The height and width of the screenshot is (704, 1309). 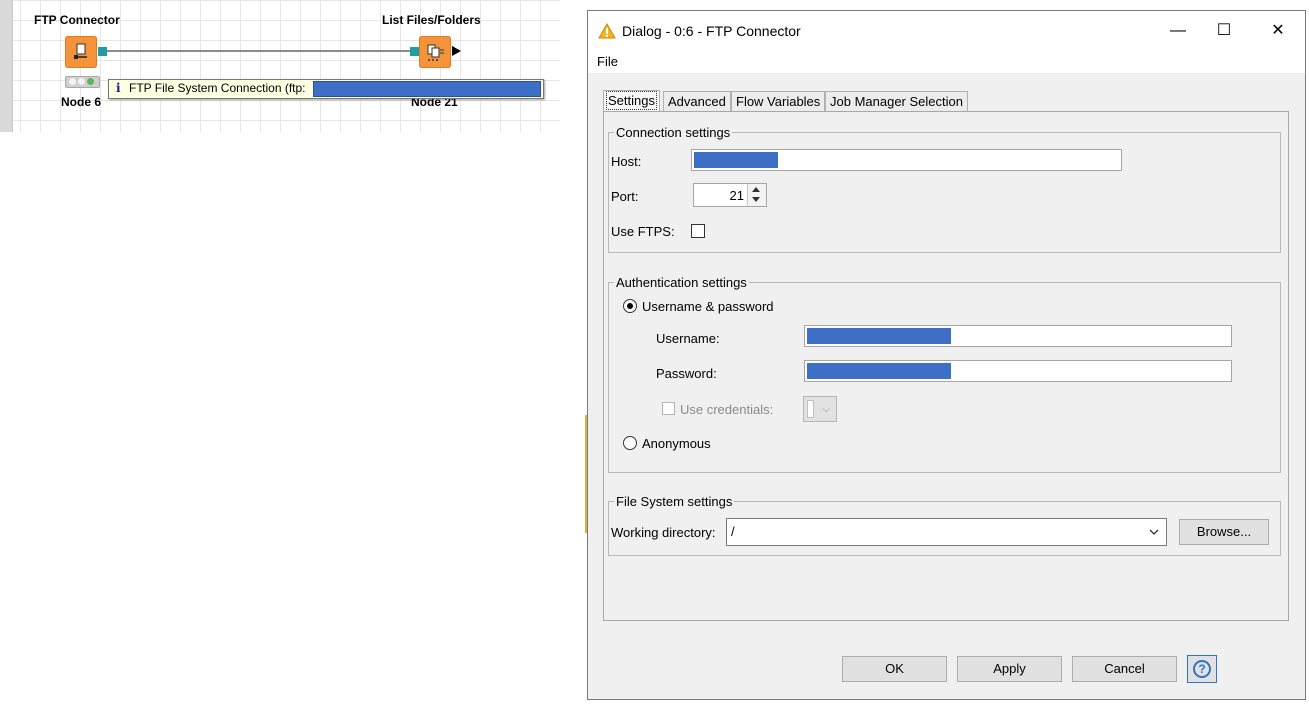 I want to click on ftp-connector-icon, so click(x=80, y=51).